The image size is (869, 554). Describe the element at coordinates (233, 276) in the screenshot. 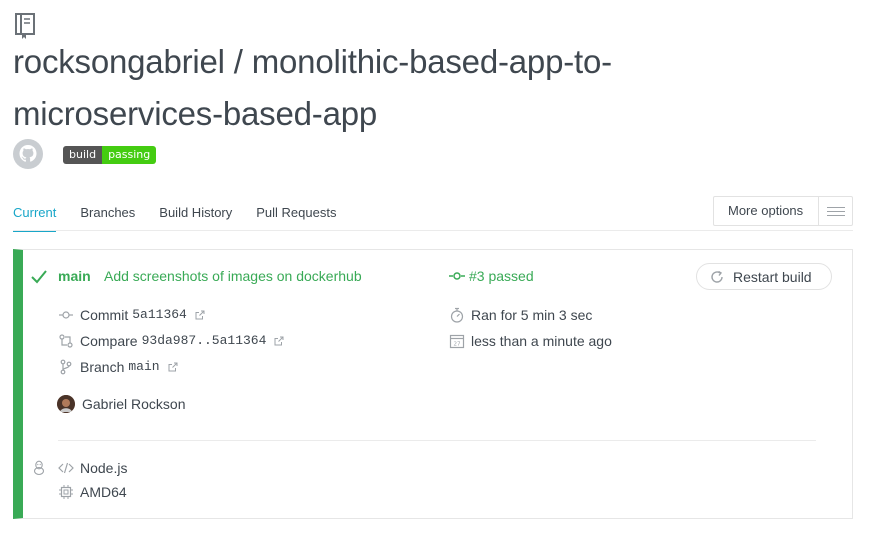

I see `commit-message: Add screenshots of images on dockerhub` at that location.